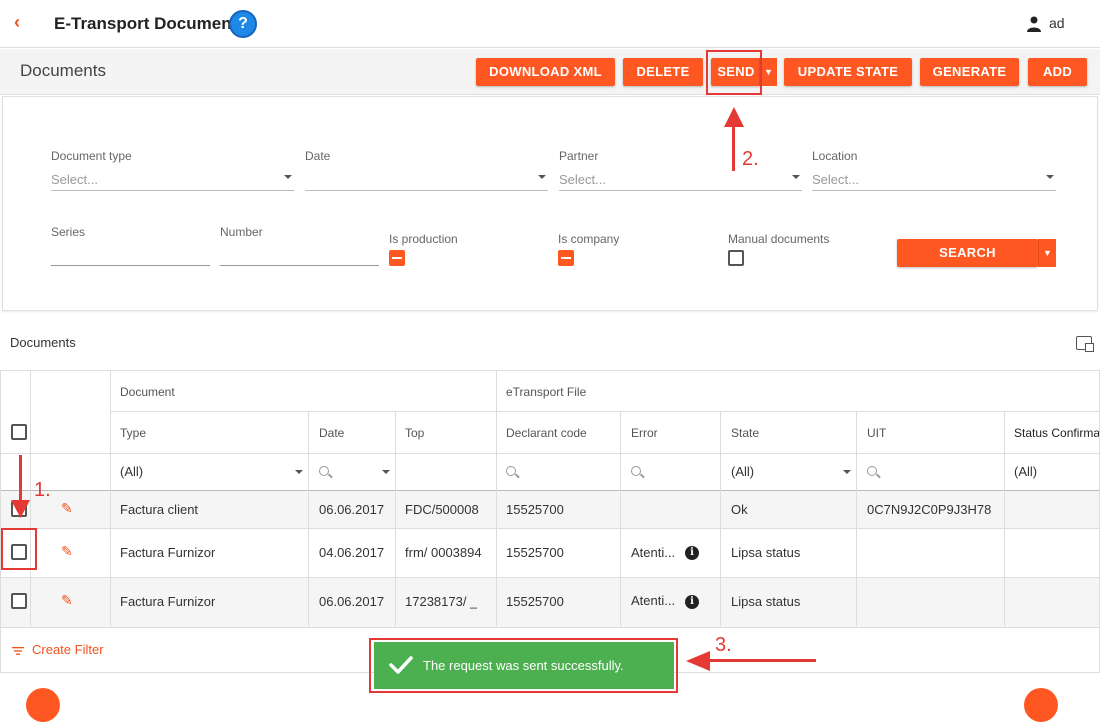 The height and width of the screenshot is (722, 1100). Describe the element at coordinates (20, 509) in the screenshot. I see `arrow-down-icon` at that location.